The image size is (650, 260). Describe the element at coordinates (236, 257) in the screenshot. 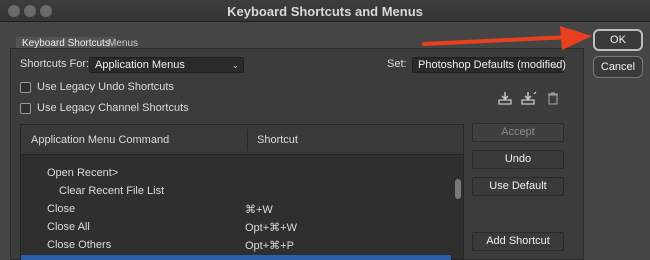

I see `table-row-selected` at that location.